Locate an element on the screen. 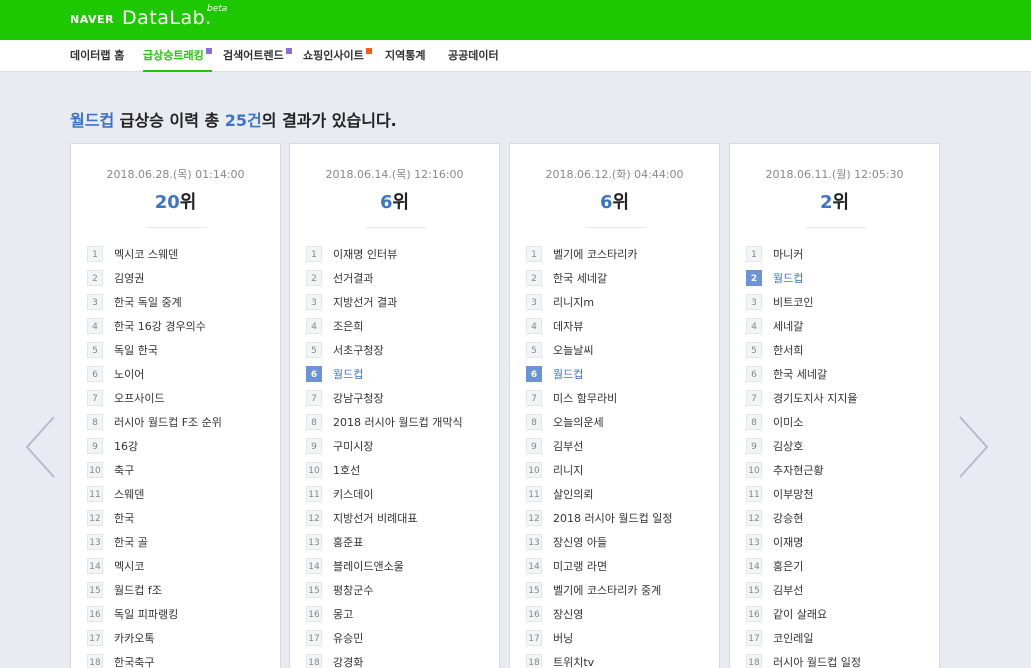 This screenshot has width=1031, height=668. keyword-item: 3 리니지m is located at coordinates (619, 302).